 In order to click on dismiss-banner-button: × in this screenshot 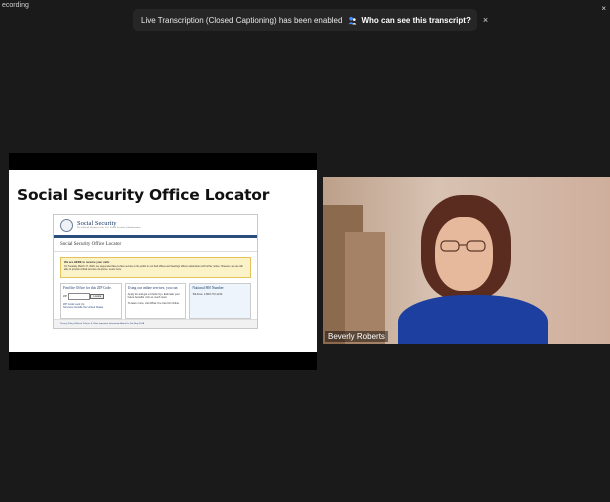, I will do `click(485, 20)`.